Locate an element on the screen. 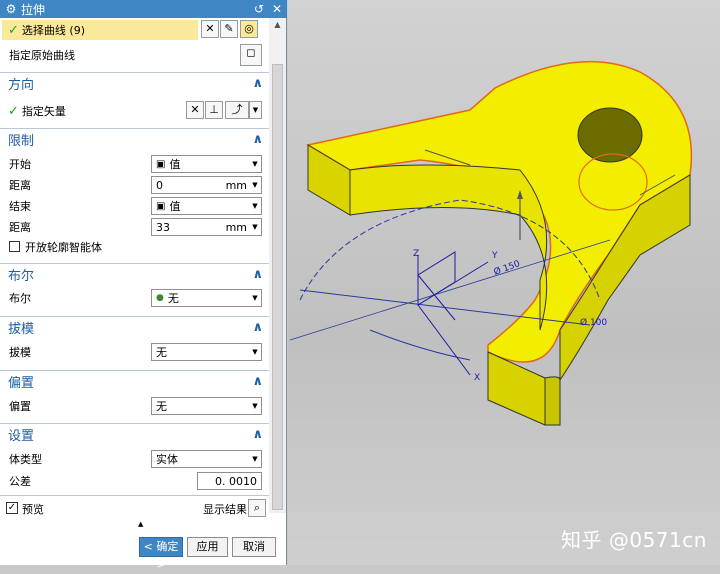 This screenshot has height=574, width=720. reverse-vector-icon: ✕ is located at coordinates (195, 110).